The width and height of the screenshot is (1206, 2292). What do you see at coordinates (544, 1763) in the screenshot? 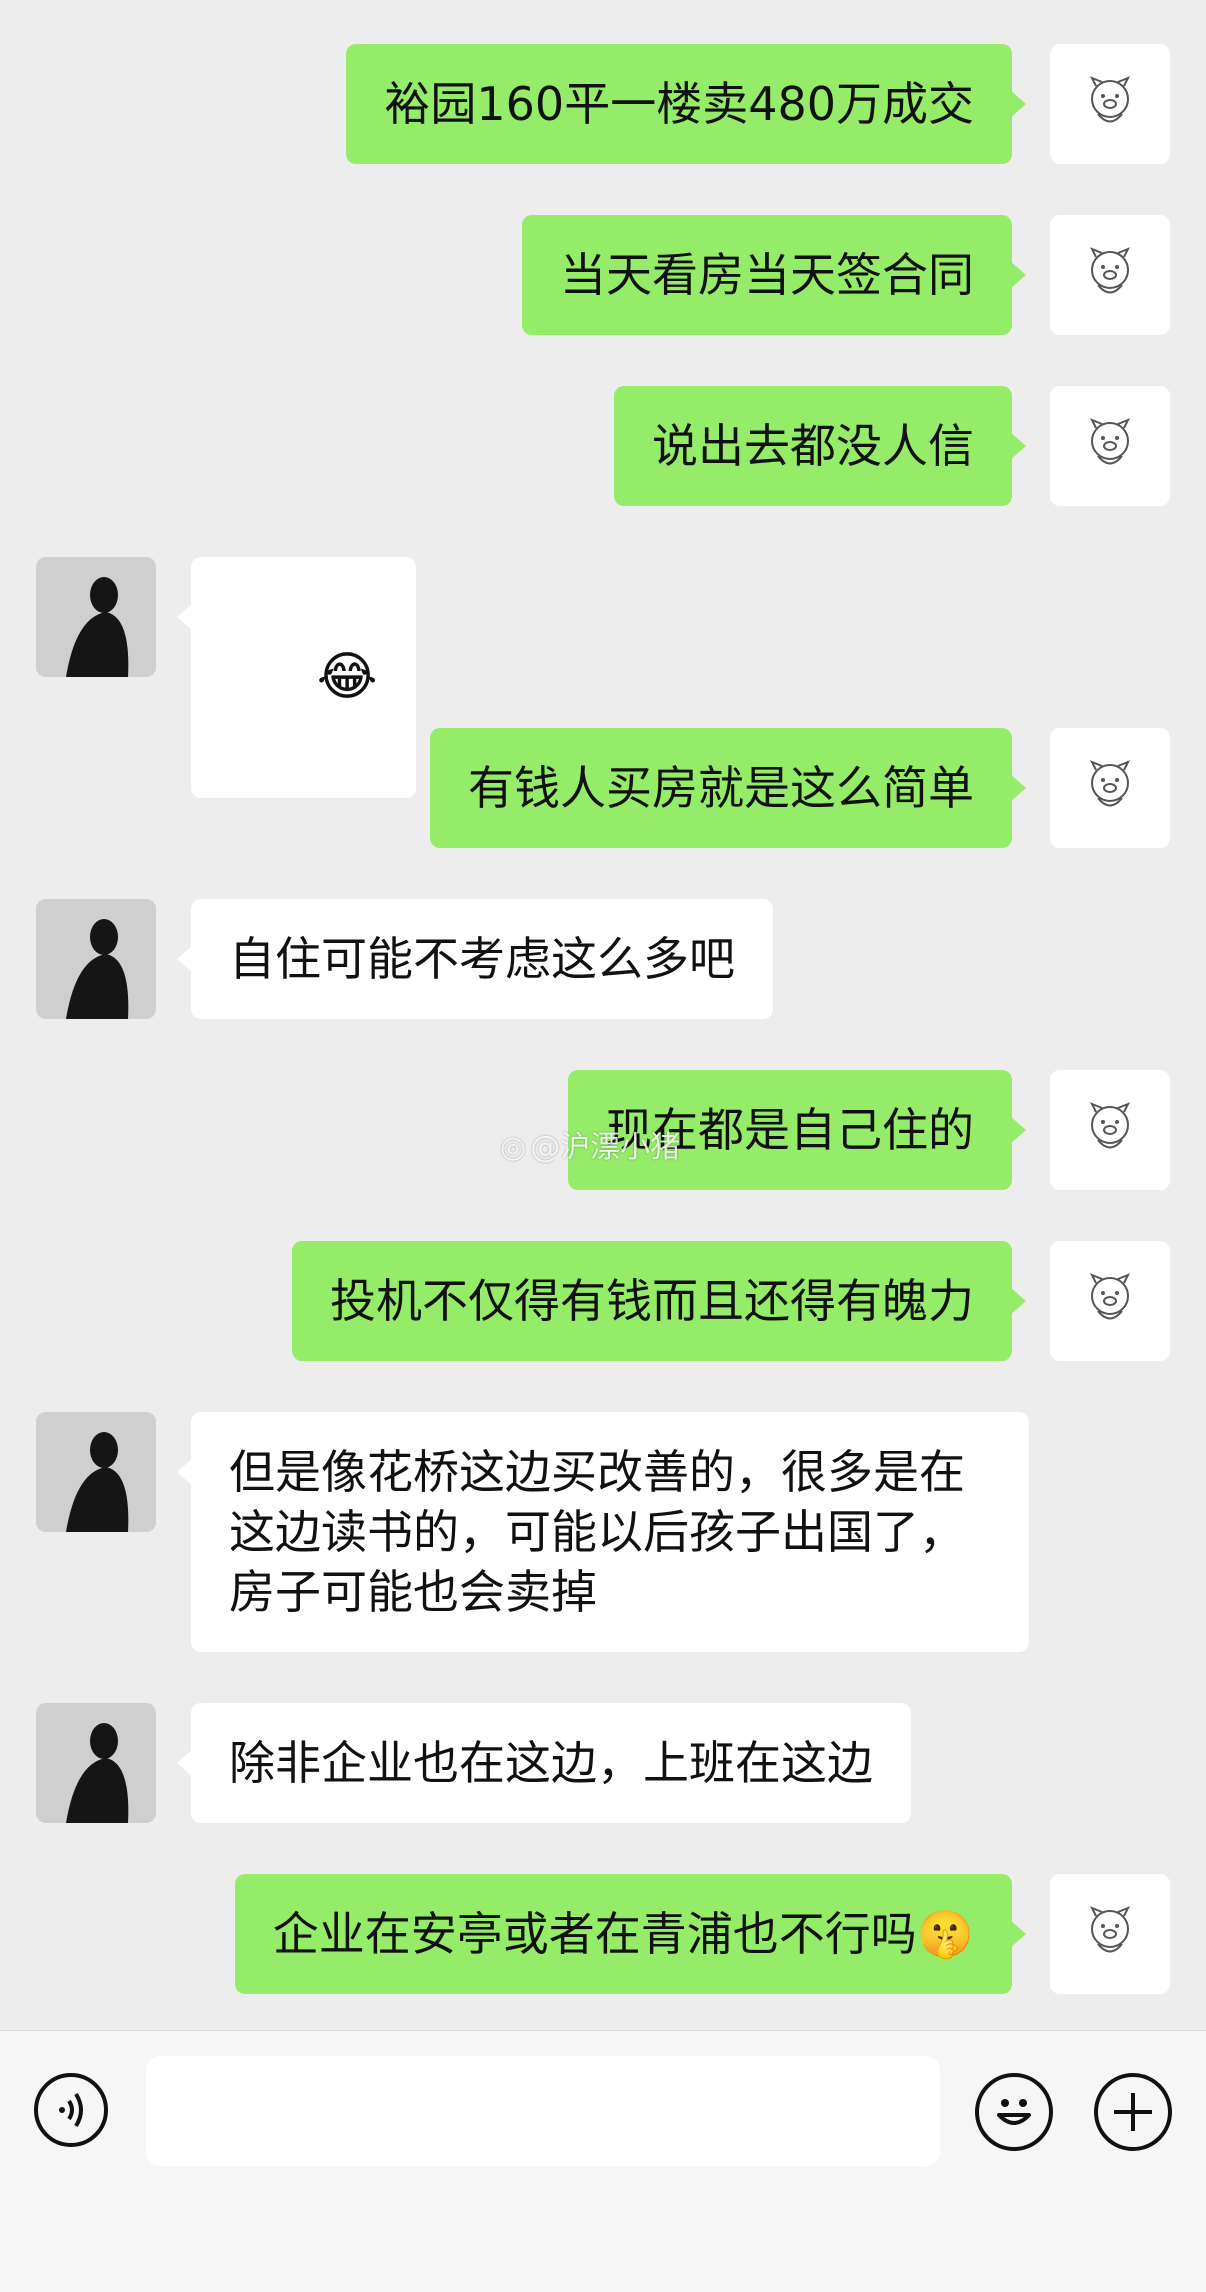
I see `message-bubble-received: 除非企业也在这边，上班在这边` at bounding box center [544, 1763].